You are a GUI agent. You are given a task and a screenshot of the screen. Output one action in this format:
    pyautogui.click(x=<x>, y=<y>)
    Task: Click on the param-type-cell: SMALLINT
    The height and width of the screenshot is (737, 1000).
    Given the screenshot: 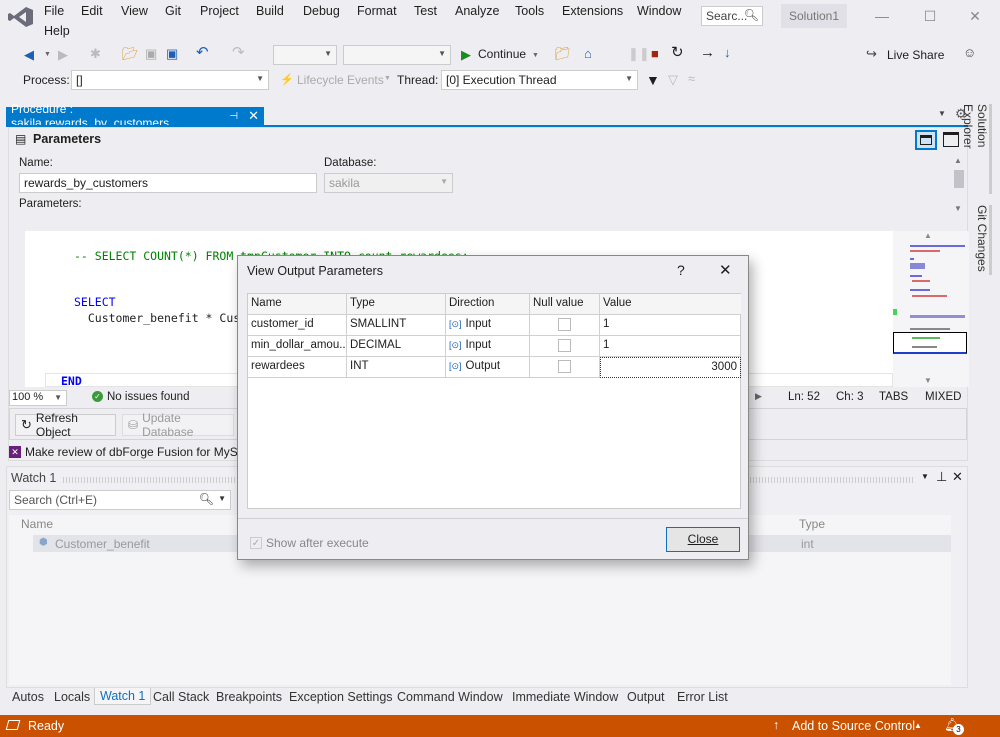 What is the action you would take?
    pyautogui.click(x=396, y=325)
    